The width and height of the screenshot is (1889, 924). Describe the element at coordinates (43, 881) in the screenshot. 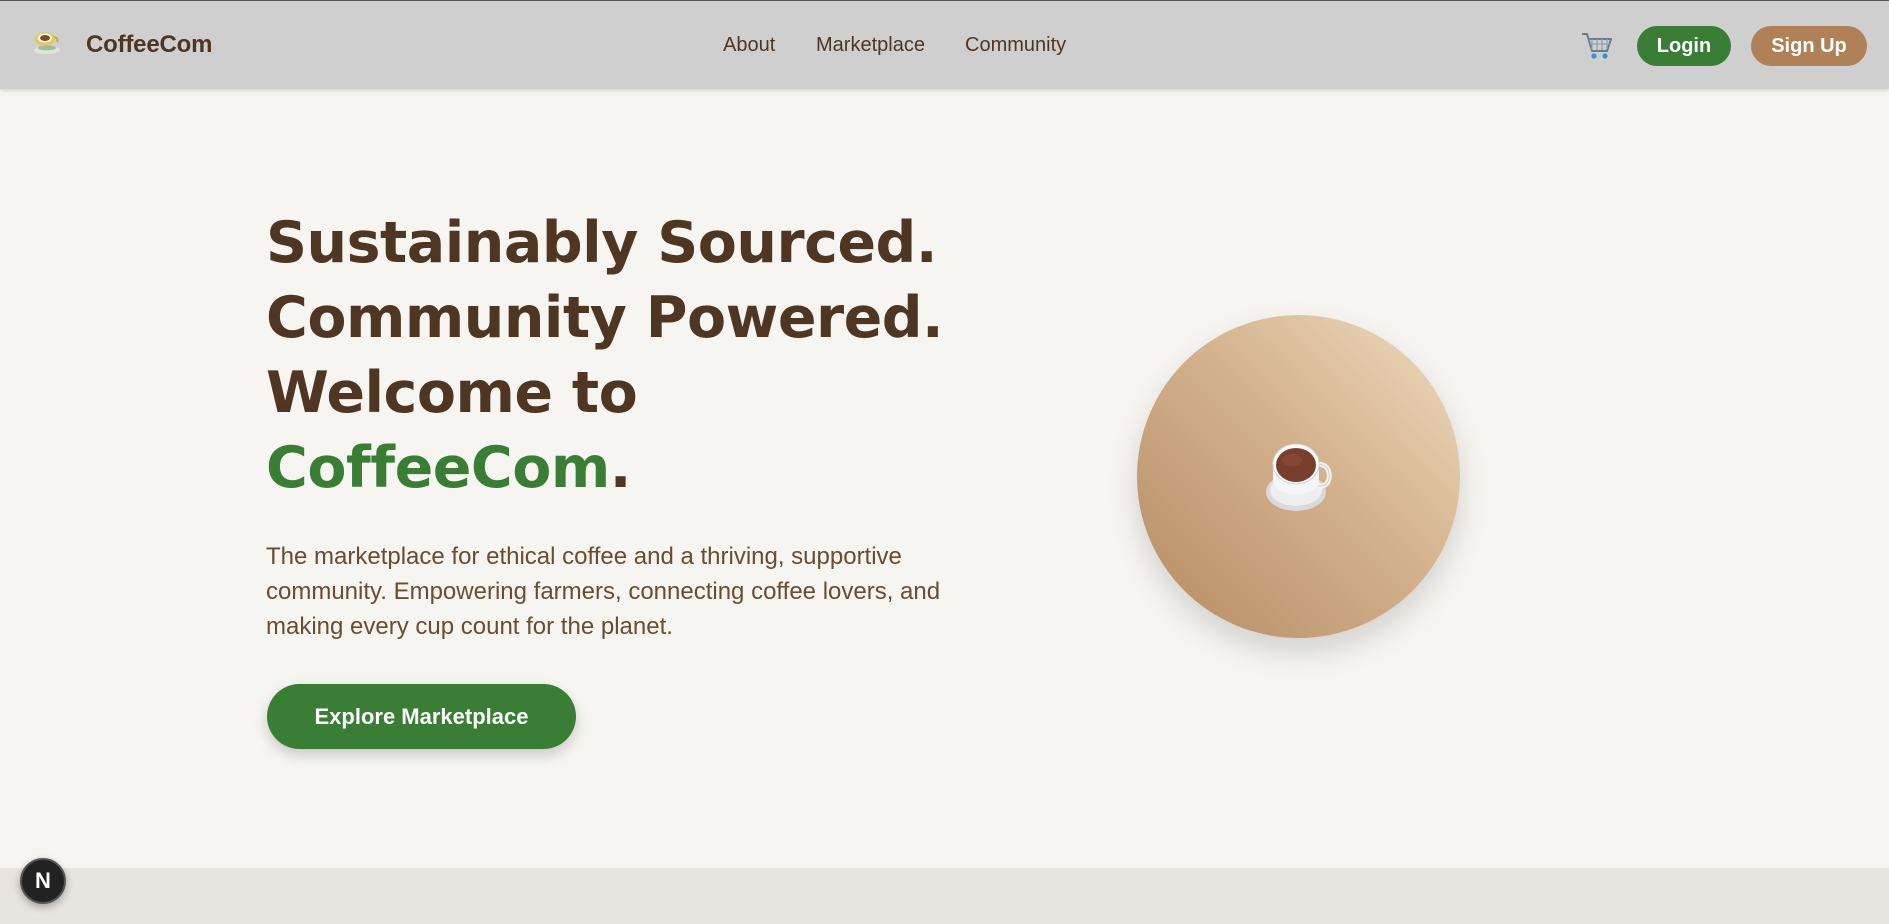

I see `dev-tools-badge: N` at that location.